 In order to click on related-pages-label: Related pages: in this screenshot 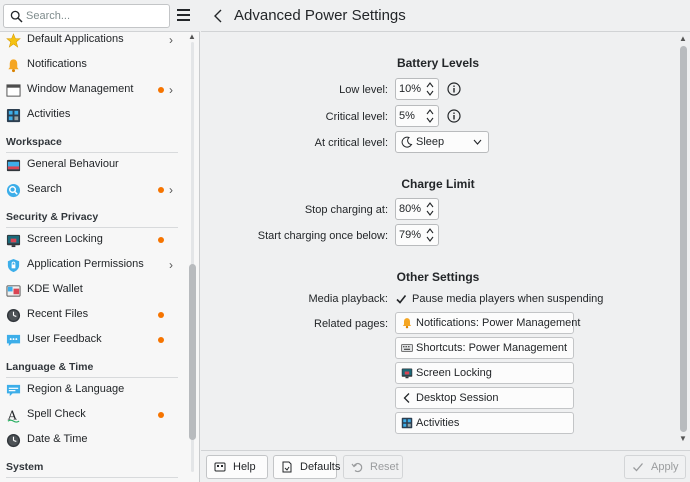, I will do `click(351, 324)`.